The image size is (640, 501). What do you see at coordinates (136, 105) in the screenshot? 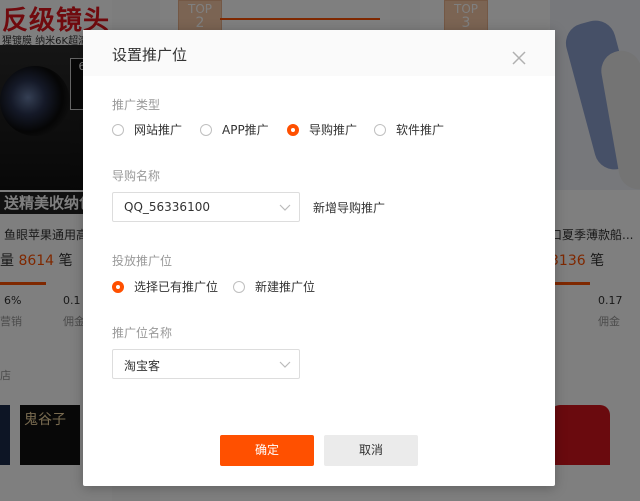
I see `promo-type-label: 推广类型` at bounding box center [136, 105].